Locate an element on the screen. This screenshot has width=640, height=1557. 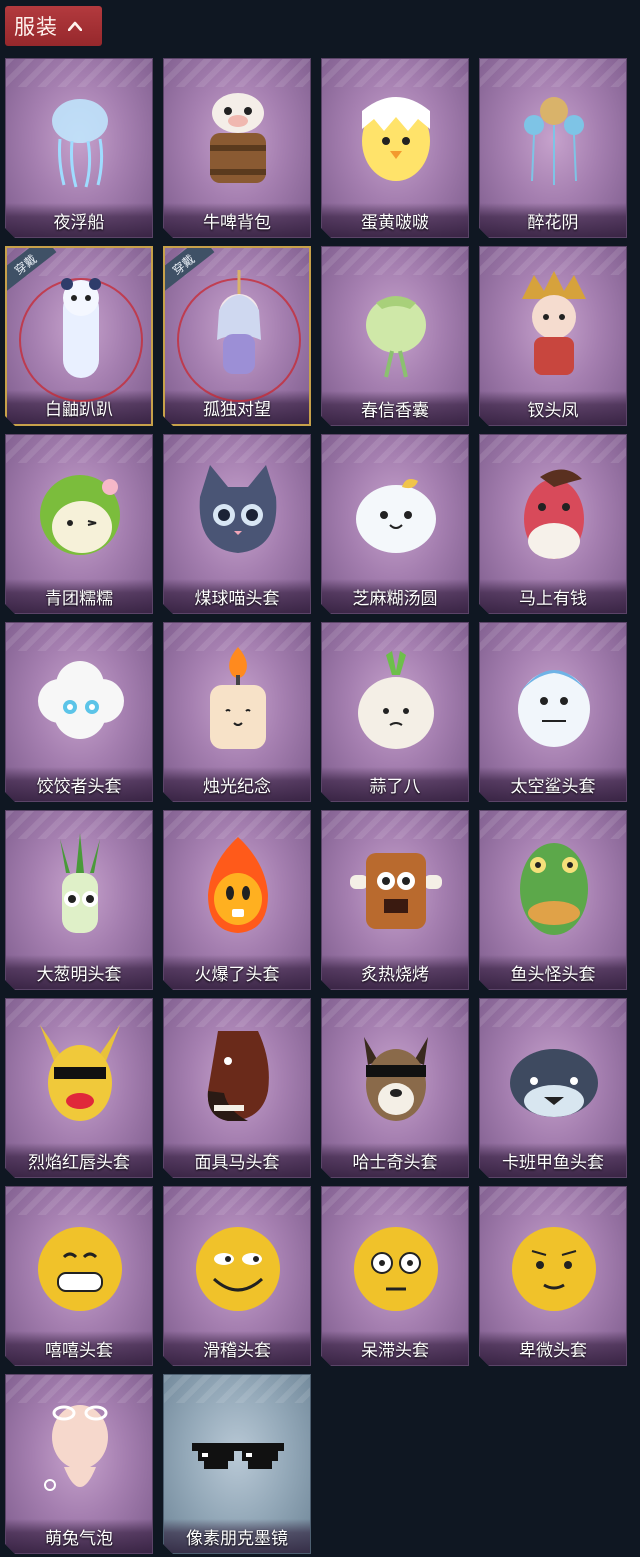
costume-card: 太空鲨头套 is located at coordinates (553, 712).